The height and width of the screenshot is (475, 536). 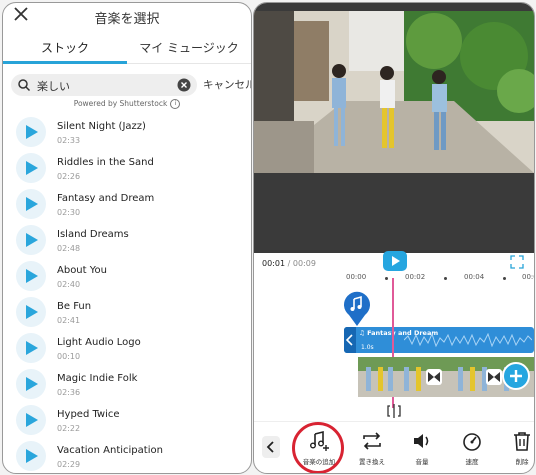 I want to click on time-readout: 00:01 / 00:09, so click(x=289, y=263).